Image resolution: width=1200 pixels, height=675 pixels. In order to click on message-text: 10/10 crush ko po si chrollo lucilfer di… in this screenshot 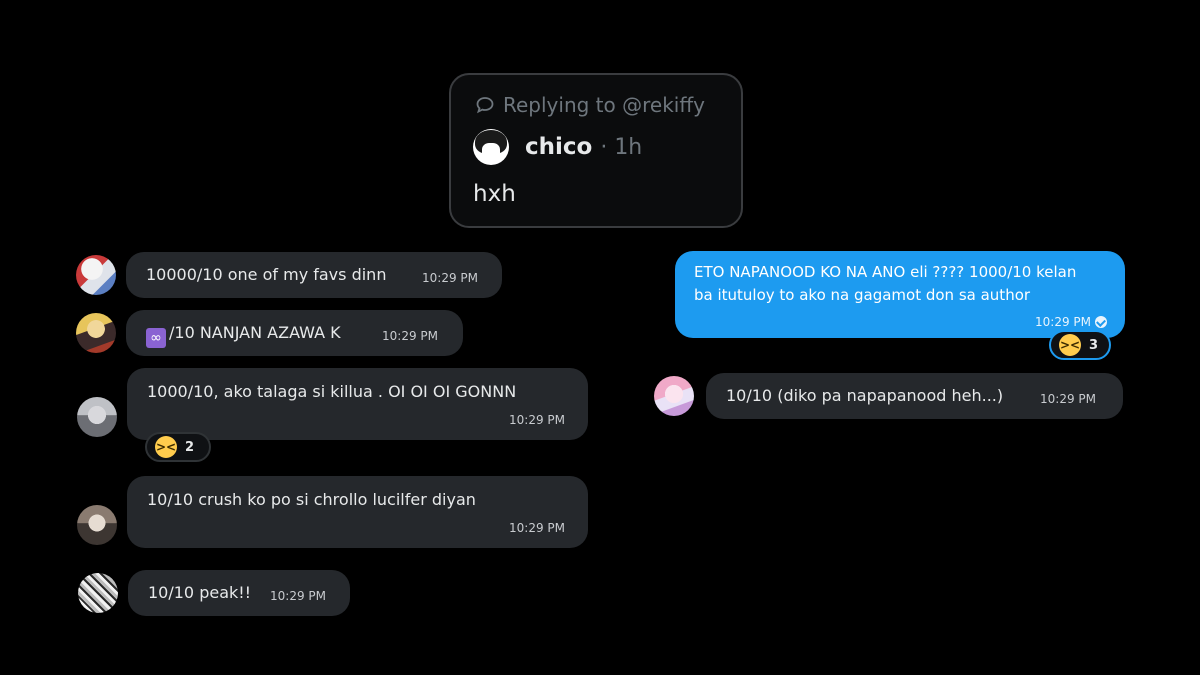, I will do `click(311, 499)`.